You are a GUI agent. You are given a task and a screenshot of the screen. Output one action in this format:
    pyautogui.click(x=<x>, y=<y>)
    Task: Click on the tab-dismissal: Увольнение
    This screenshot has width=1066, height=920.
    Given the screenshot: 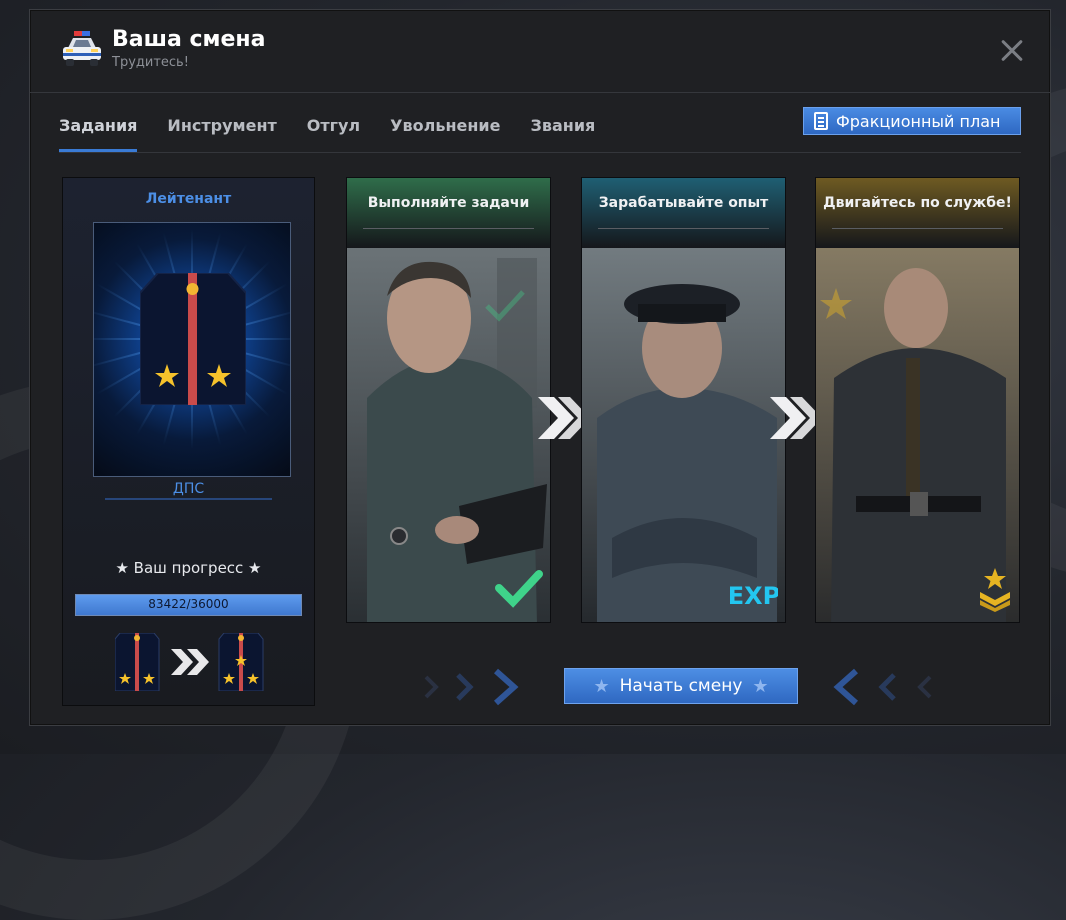 What is the action you would take?
    pyautogui.click(x=445, y=130)
    